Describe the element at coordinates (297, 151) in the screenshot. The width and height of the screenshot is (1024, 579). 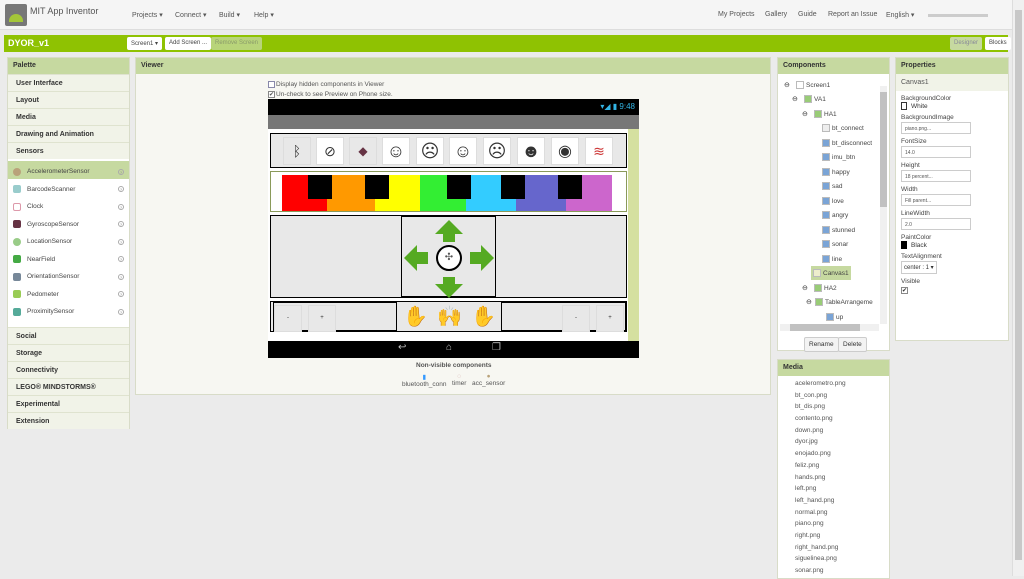
I see `bt-connect-button: ᛒ` at that location.